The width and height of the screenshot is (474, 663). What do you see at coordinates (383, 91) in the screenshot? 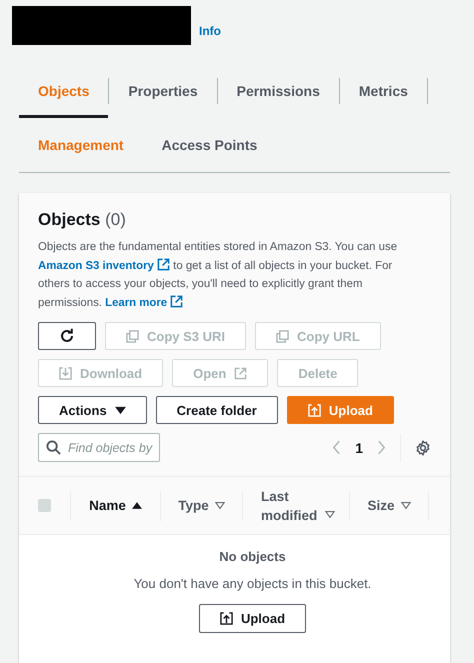
I see `tab: Metrics` at bounding box center [383, 91].